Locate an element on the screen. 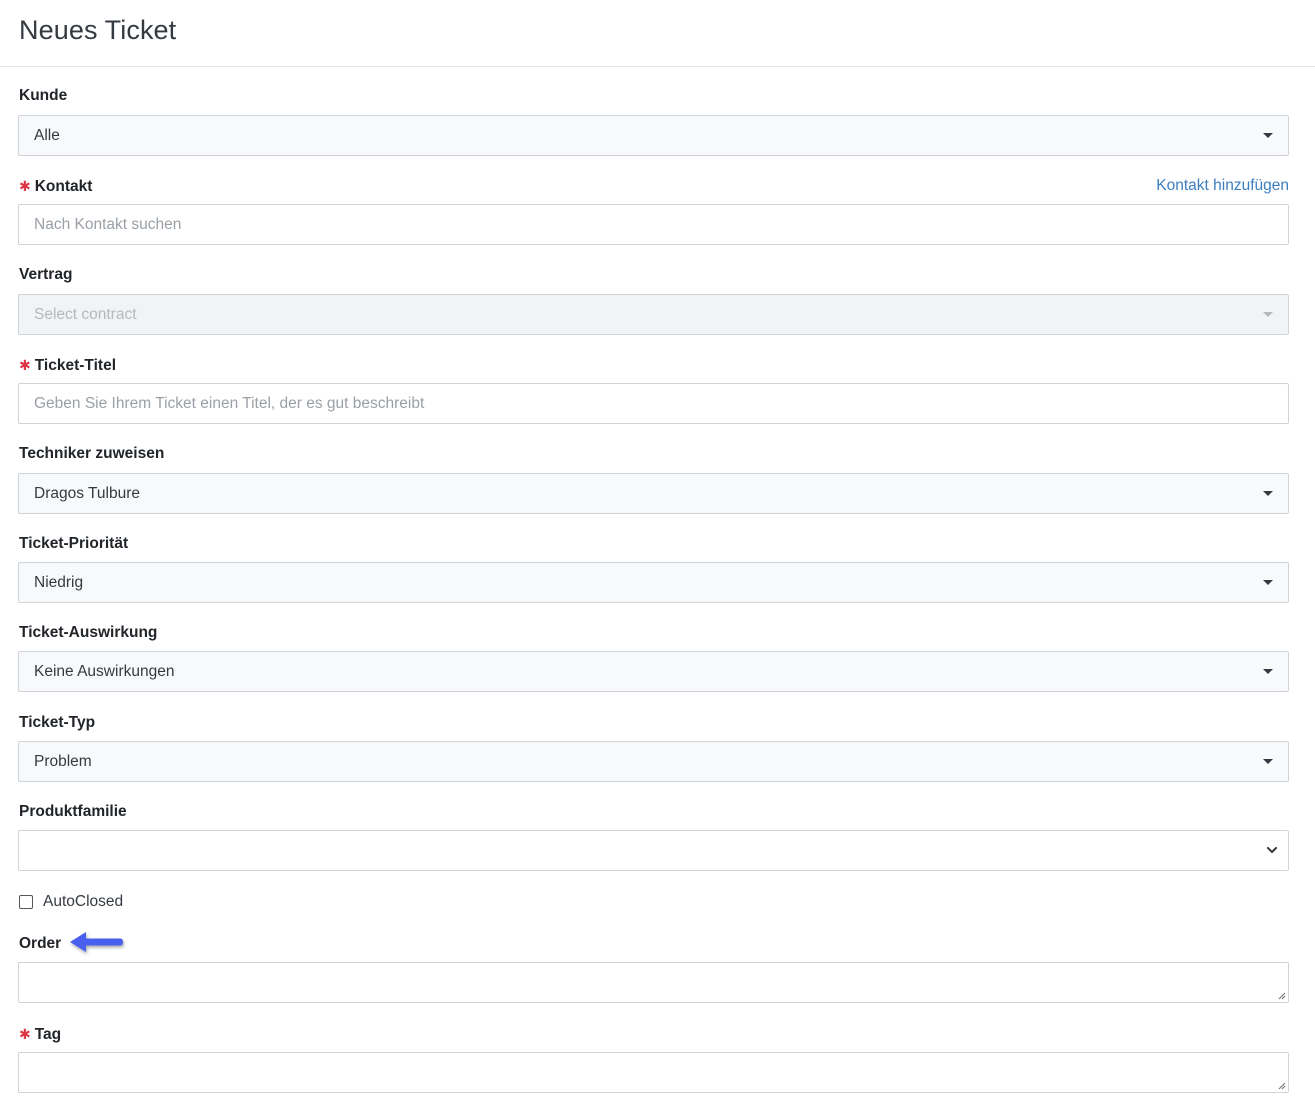 The height and width of the screenshot is (1110, 1315). produktfamilie-select is located at coordinates (653, 850).